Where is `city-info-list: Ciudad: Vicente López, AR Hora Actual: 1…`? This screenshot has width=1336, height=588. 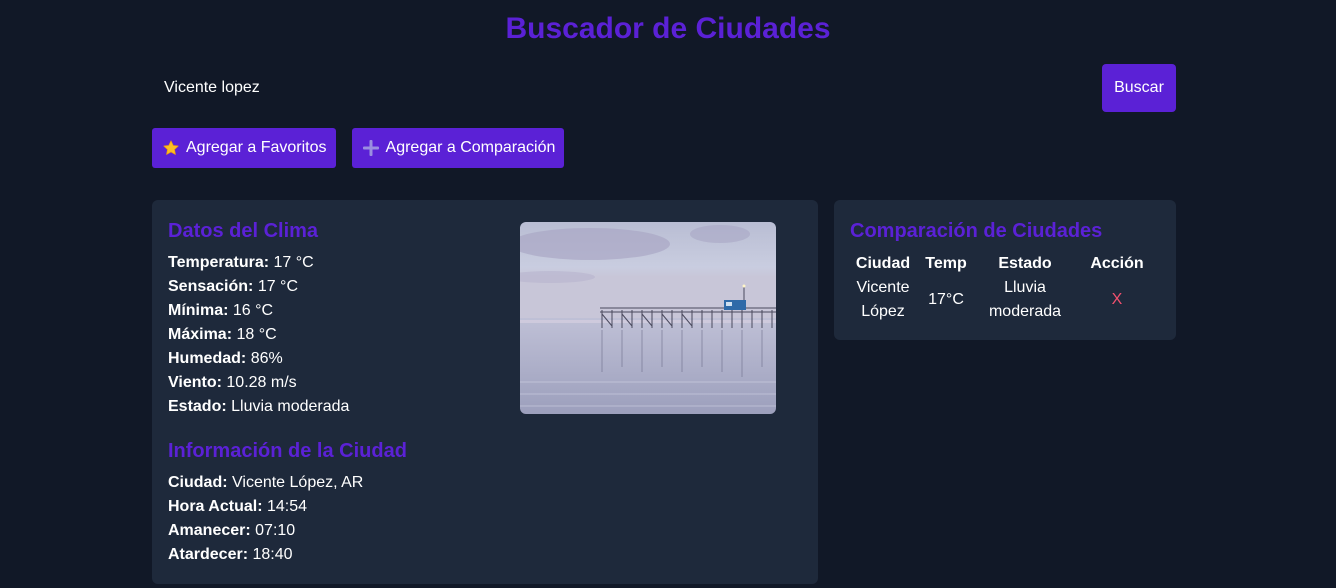 city-info-list: Ciudad: Vicente López, AR Hora Actual: 1… is located at coordinates (265, 519).